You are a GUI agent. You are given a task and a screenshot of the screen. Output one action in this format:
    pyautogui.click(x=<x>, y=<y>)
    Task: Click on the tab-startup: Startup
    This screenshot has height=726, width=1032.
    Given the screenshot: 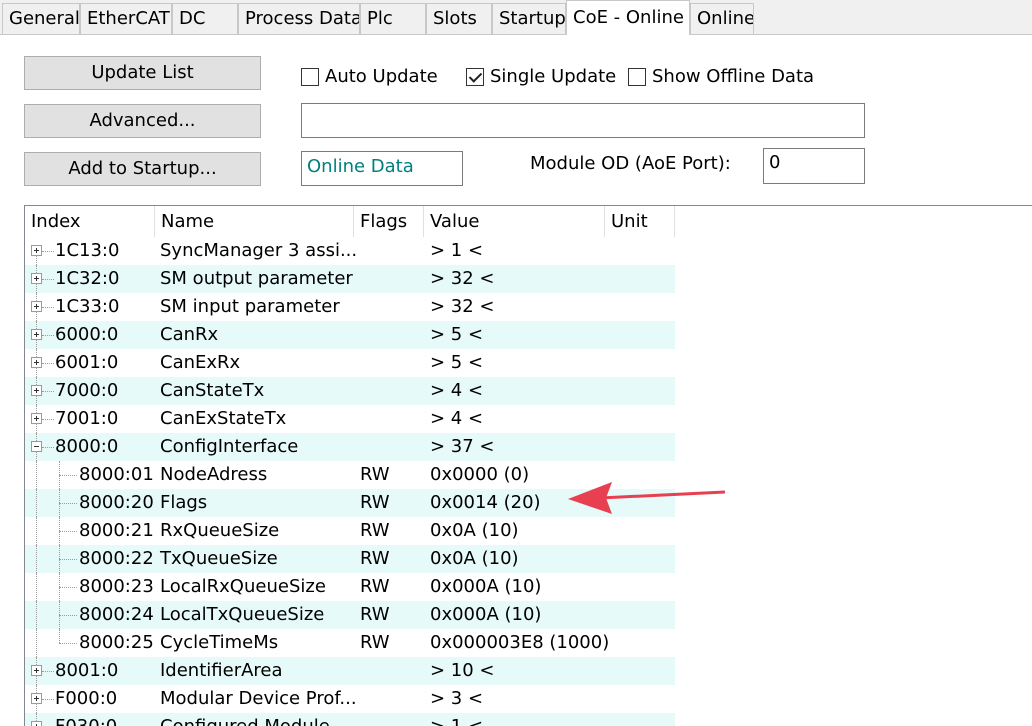 What is the action you would take?
    pyautogui.click(x=529, y=18)
    